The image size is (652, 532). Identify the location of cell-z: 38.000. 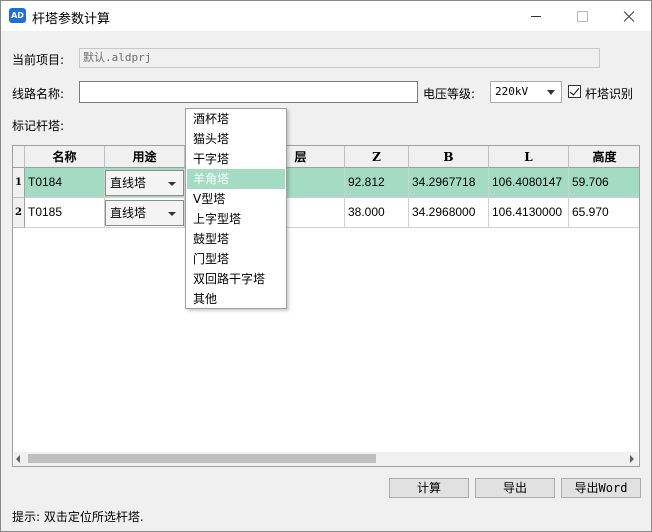
(377, 213).